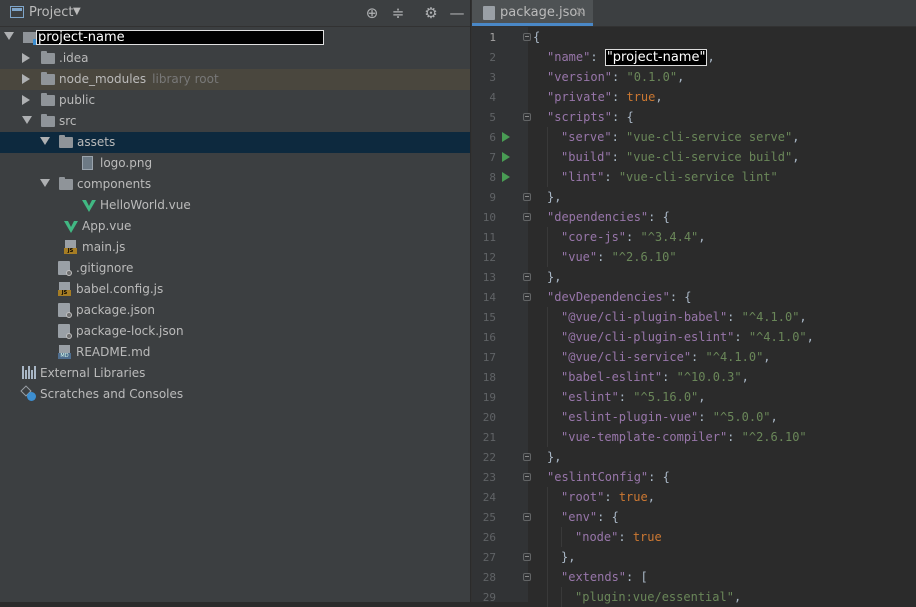 The height and width of the screenshot is (607, 916). Describe the element at coordinates (431, 13) in the screenshot. I see `gear-icon: ⚙` at that location.